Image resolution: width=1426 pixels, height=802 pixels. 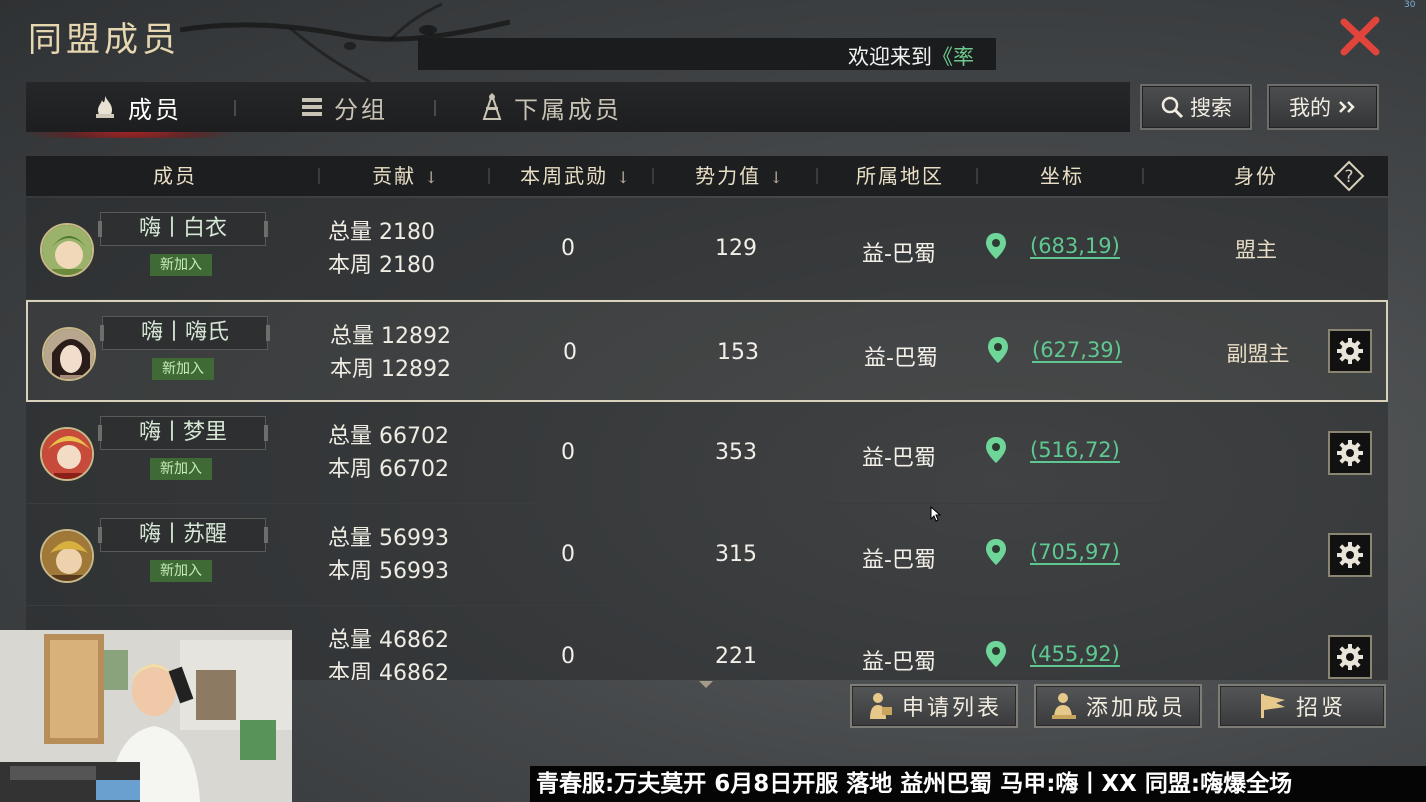 I want to click on announcement-ticker: 欢迎来到《率, so click(x=707, y=54).